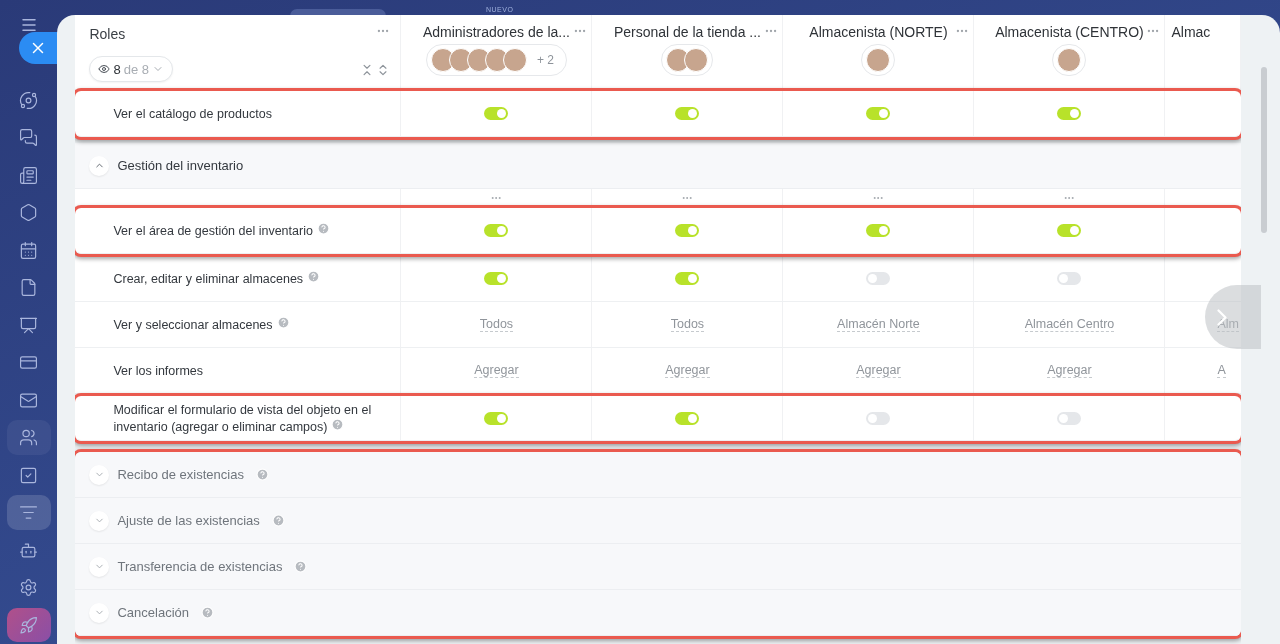  I want to click on permission-label: Ver el catálogo de productos, so click(192, 113).